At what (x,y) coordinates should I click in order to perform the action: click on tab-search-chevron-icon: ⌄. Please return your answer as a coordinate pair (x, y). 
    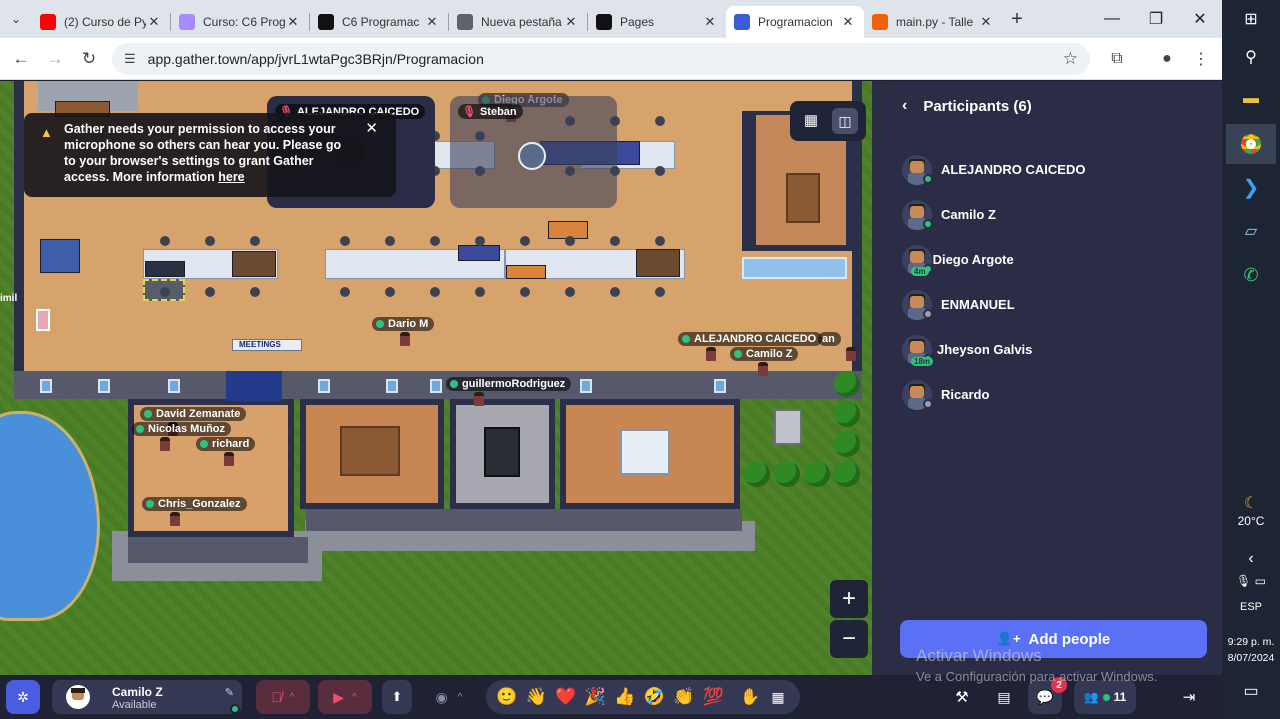
    Looking at the image, I should click on (16, 19).